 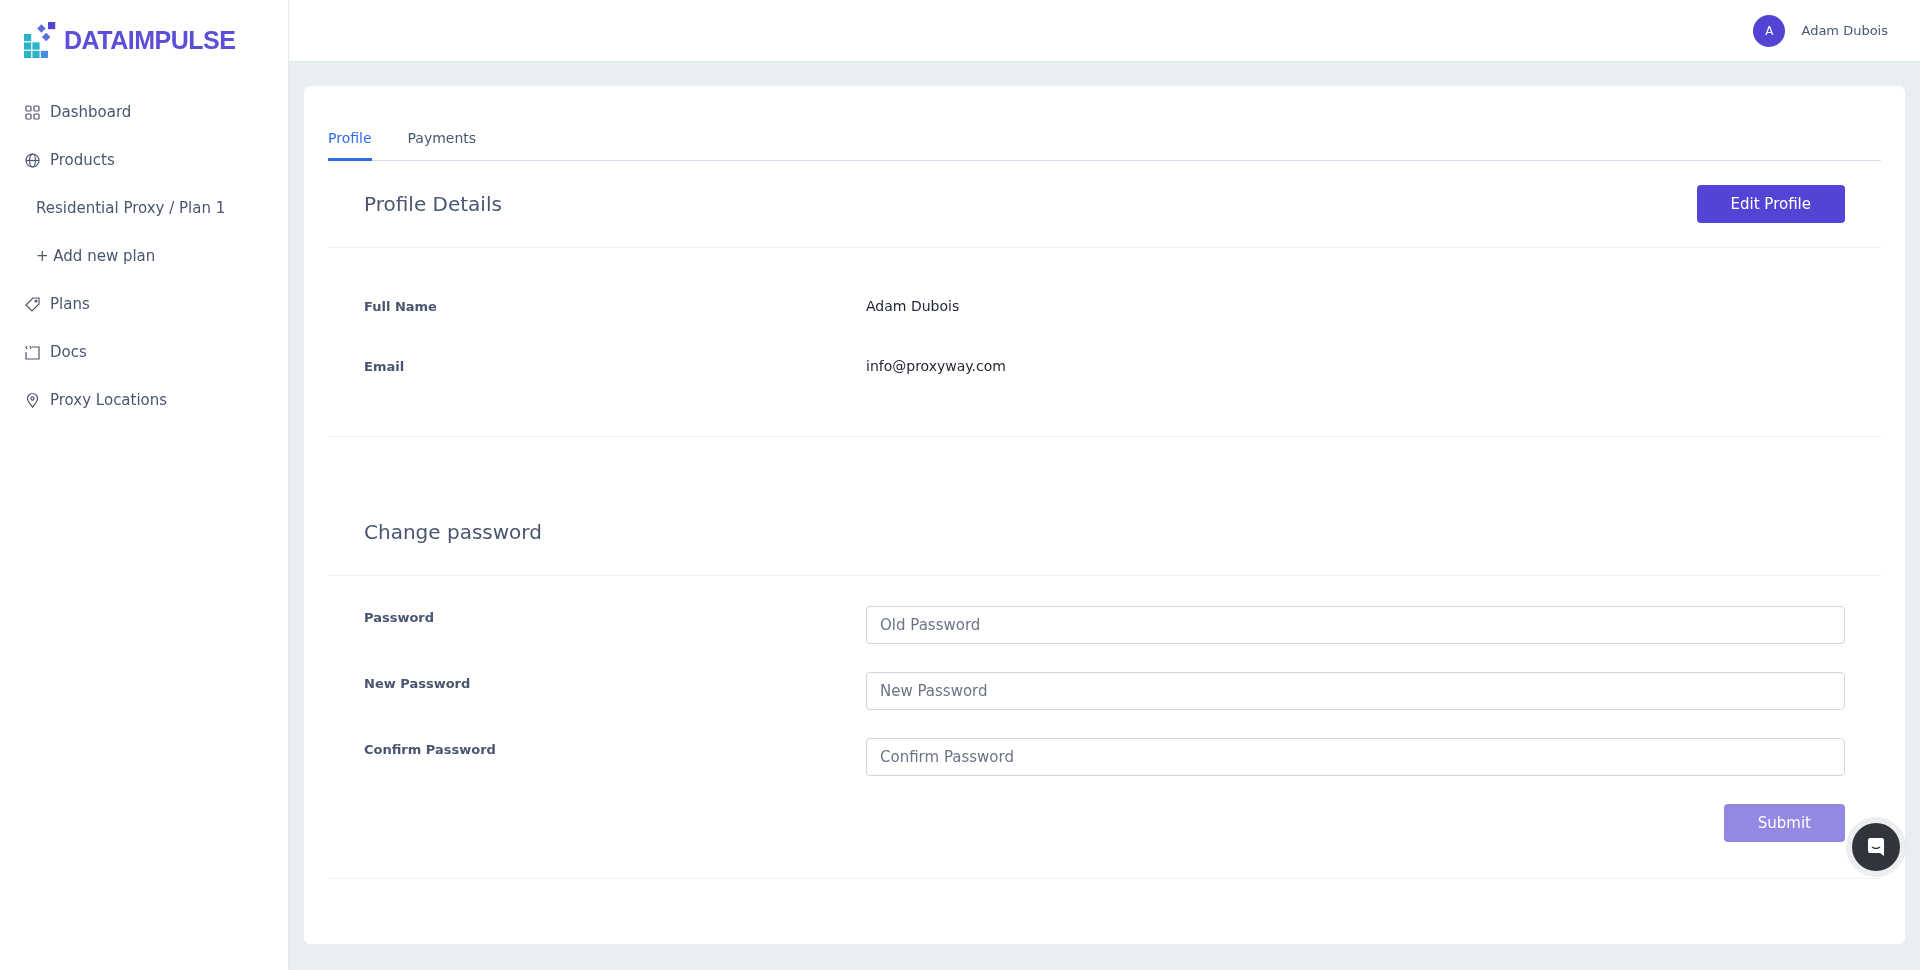 What do you see at coordinates (1844, 30) in the screenshot?
I see `user-name: Adam Dubois` at bounding box center [1844, 30].